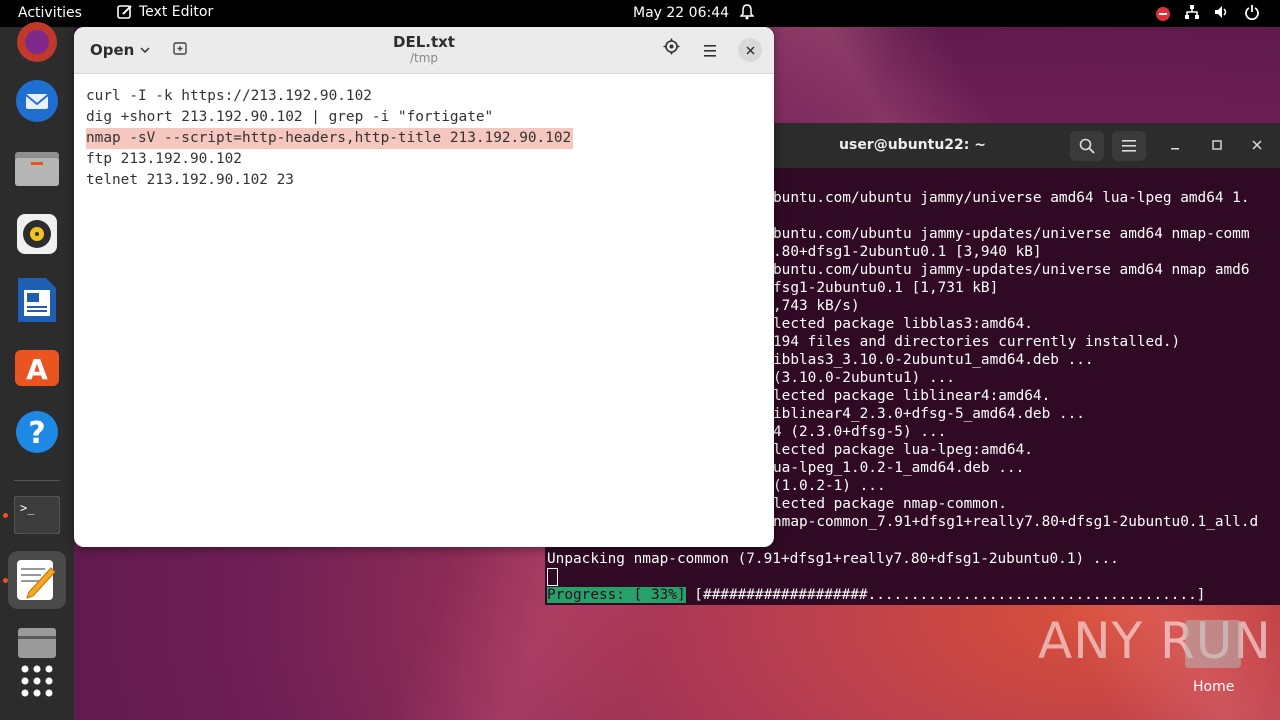  I want to click on dock-separator, so click(37, 480).